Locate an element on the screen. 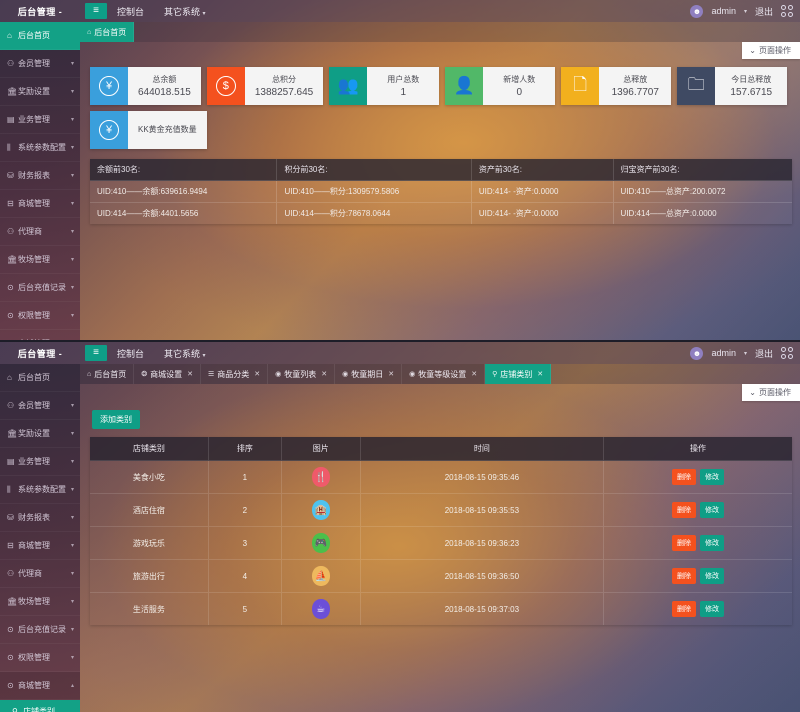 This screenshot has height=712, width=800. tab-4: ◉ 牧童期日 ✕ is located at coordinates (369, 374).